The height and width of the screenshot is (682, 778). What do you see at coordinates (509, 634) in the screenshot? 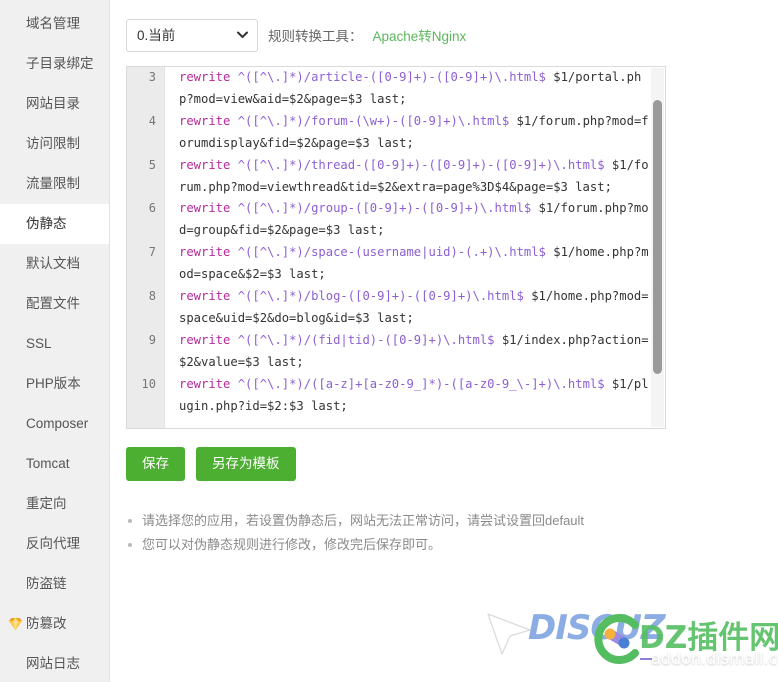
I see `cursor-arrow-icon` at bounding box center [509, 634].